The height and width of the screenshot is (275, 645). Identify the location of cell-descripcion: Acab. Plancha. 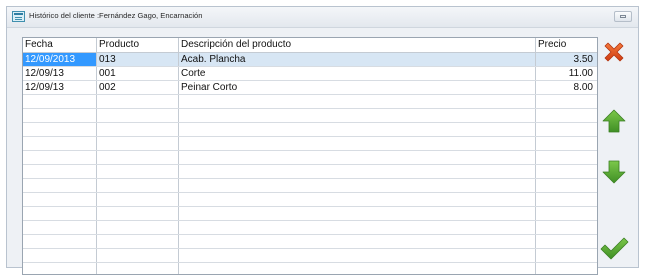
(357, 59).